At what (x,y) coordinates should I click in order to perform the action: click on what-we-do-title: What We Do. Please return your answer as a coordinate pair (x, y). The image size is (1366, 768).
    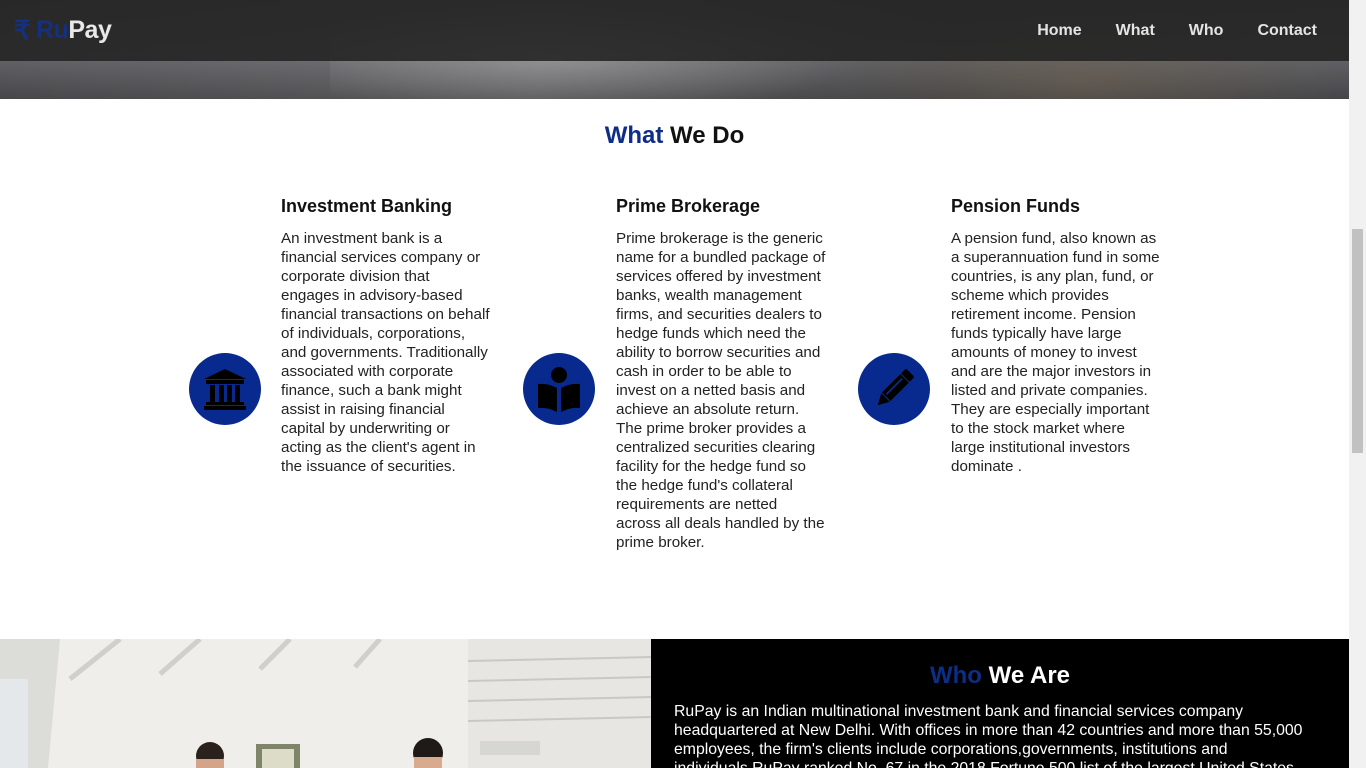
    Looking at the image, I should click on (674, 136).